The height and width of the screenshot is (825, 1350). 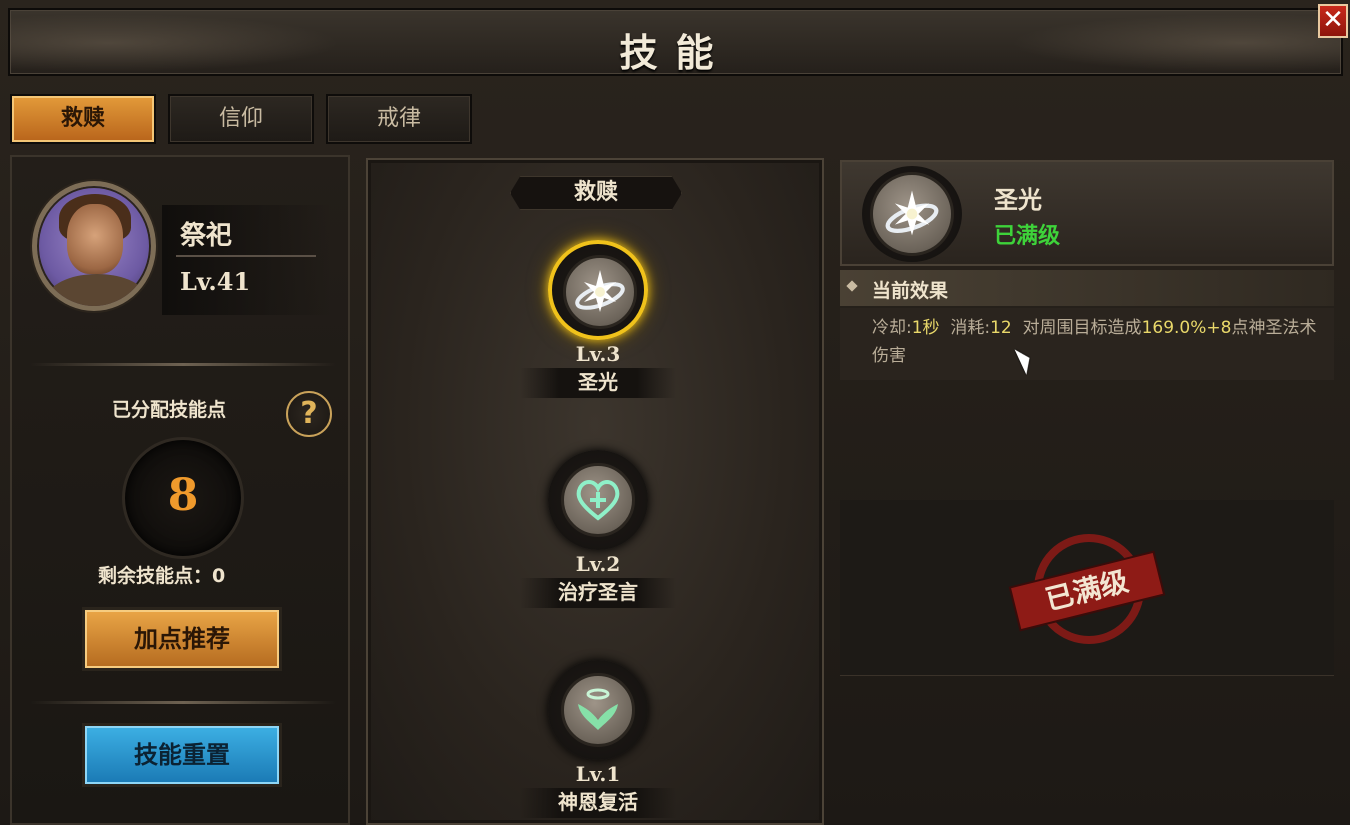 I want to click on skill-name: 神恩复活, so click(x=598, y=803).